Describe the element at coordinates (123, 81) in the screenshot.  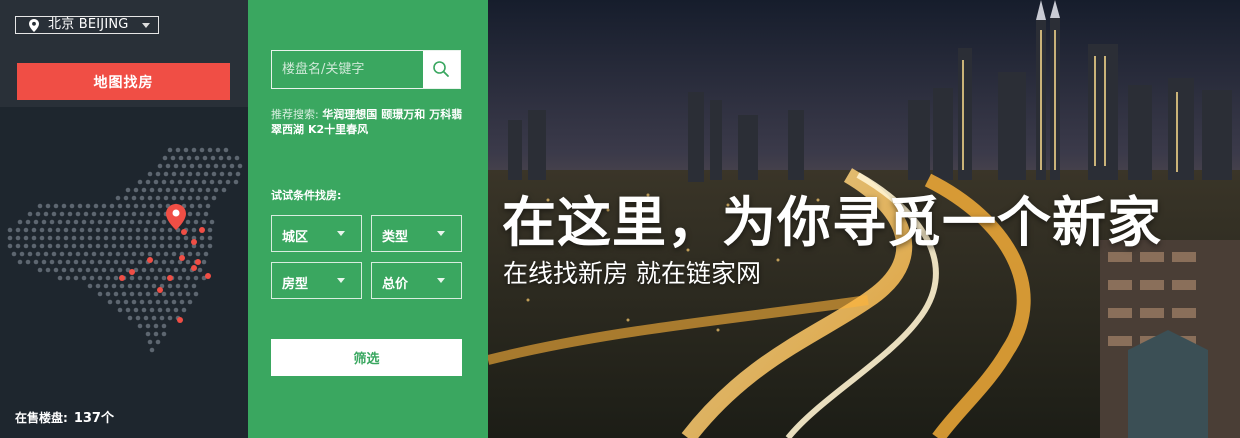
I see `map-search-button: 地图找房` at that location.